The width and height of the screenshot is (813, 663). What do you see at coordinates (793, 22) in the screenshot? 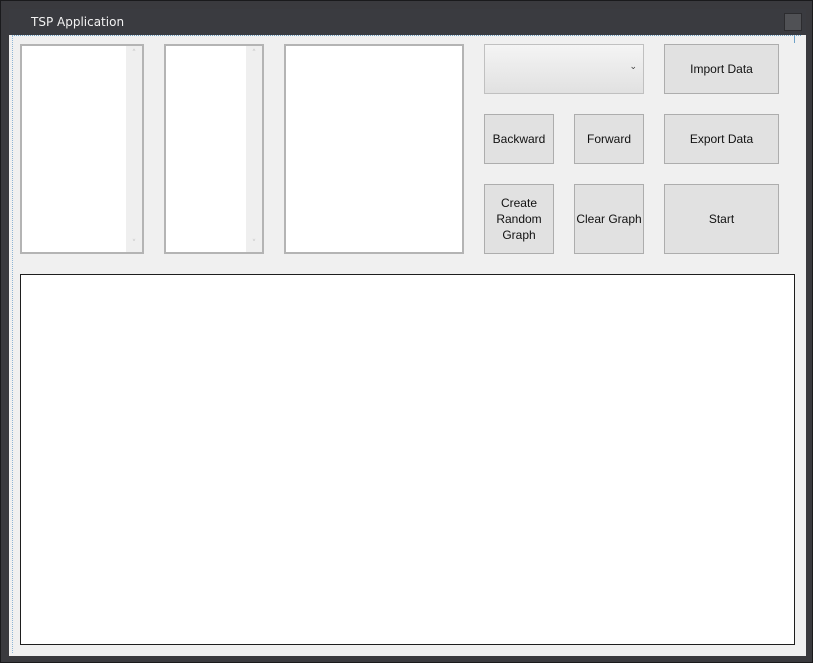
I see `window-control-button` at bounding box center [793, 22].